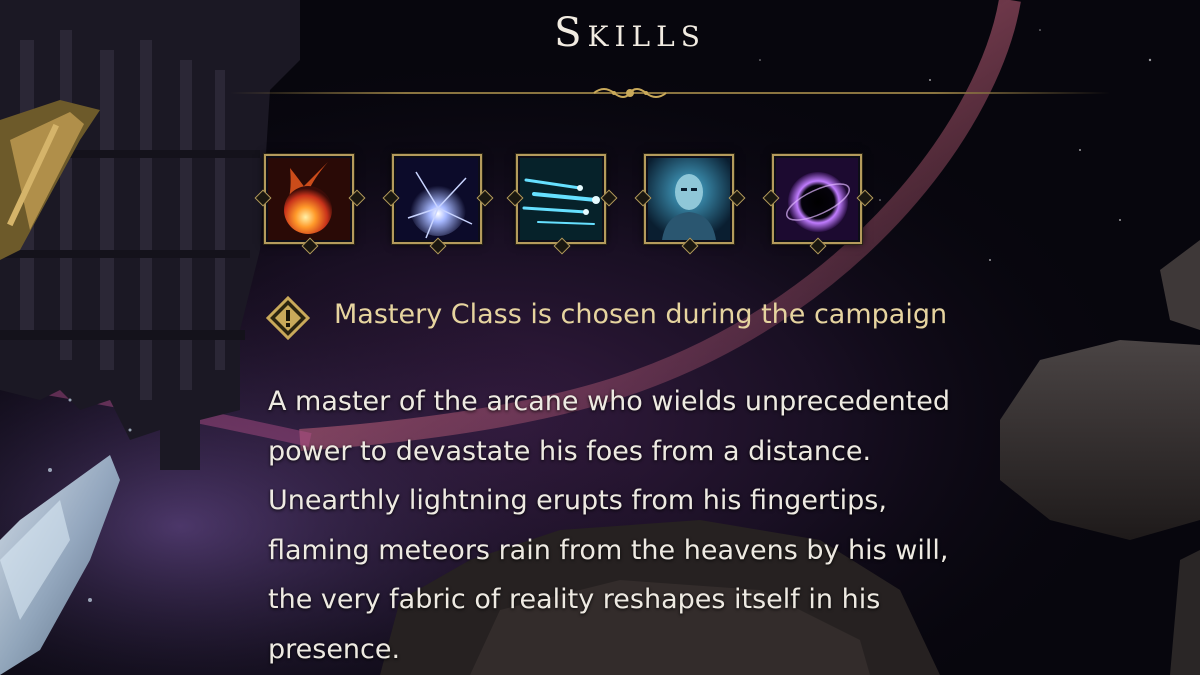 The image size is (1200, 675). I want to click on fireball-icon, so click(309, 199).